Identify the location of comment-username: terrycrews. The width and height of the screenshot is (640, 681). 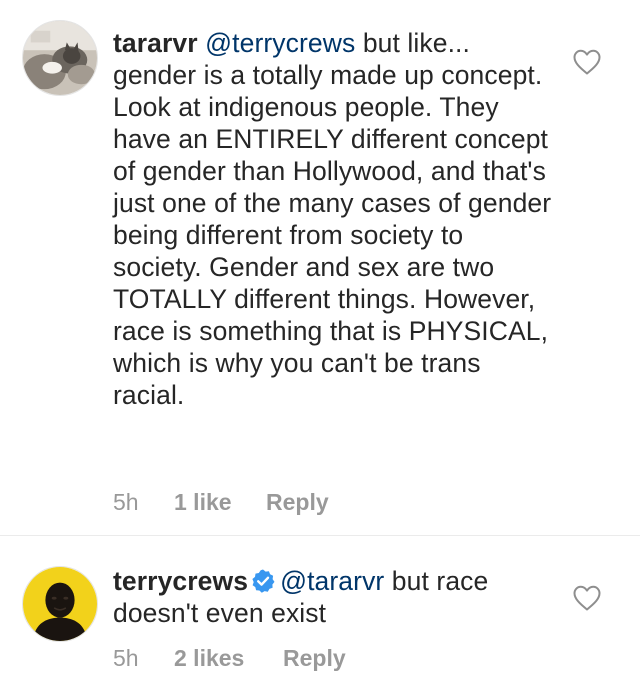
(180, 581).